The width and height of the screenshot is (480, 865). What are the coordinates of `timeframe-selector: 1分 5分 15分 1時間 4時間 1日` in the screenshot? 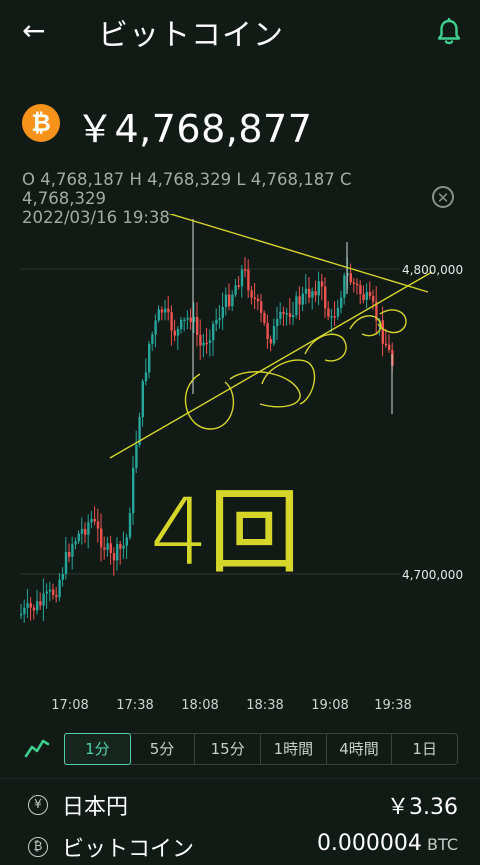 It's located at (261, 749).